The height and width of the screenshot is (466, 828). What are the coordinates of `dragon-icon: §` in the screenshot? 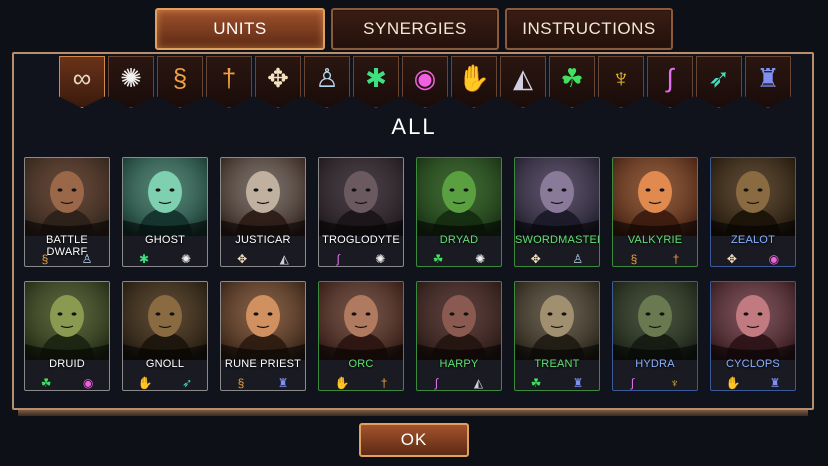 It's located at (180, 78).